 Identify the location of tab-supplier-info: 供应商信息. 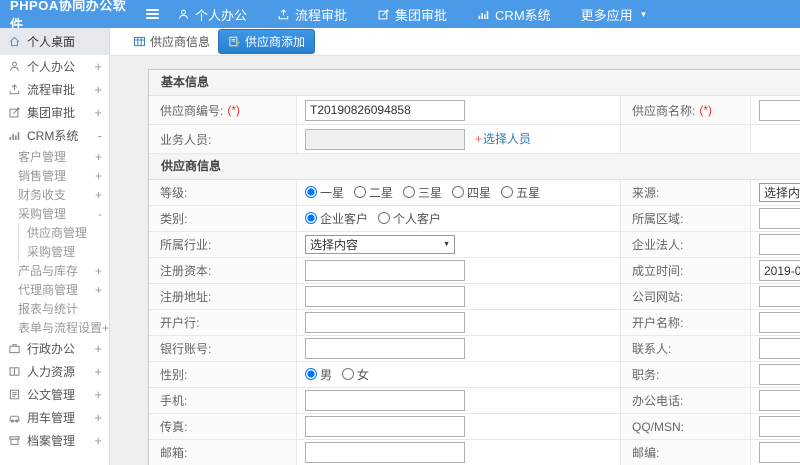
(171, 41).